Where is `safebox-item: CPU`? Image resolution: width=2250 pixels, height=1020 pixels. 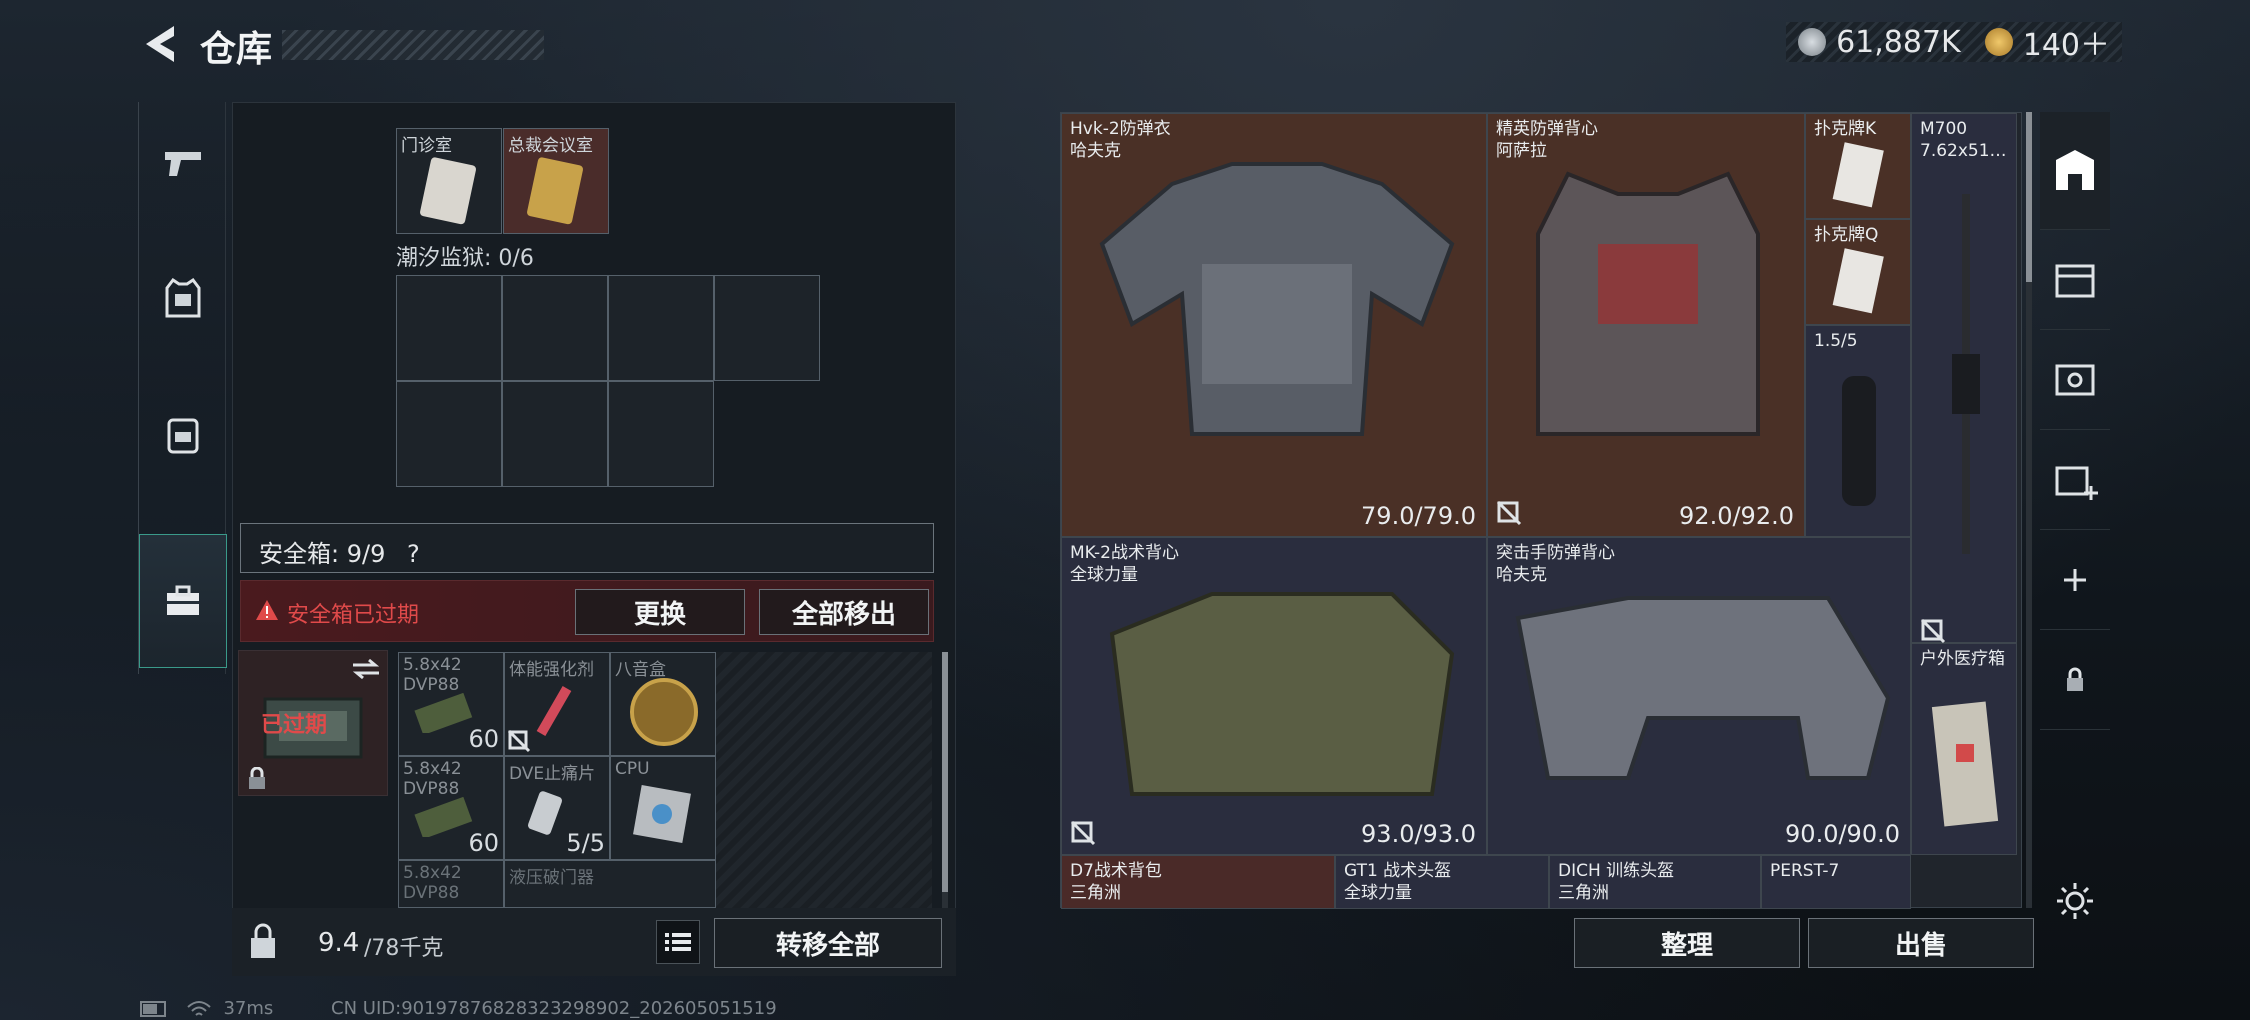 safebox-item: CPU is located at coordinates (663, 808).